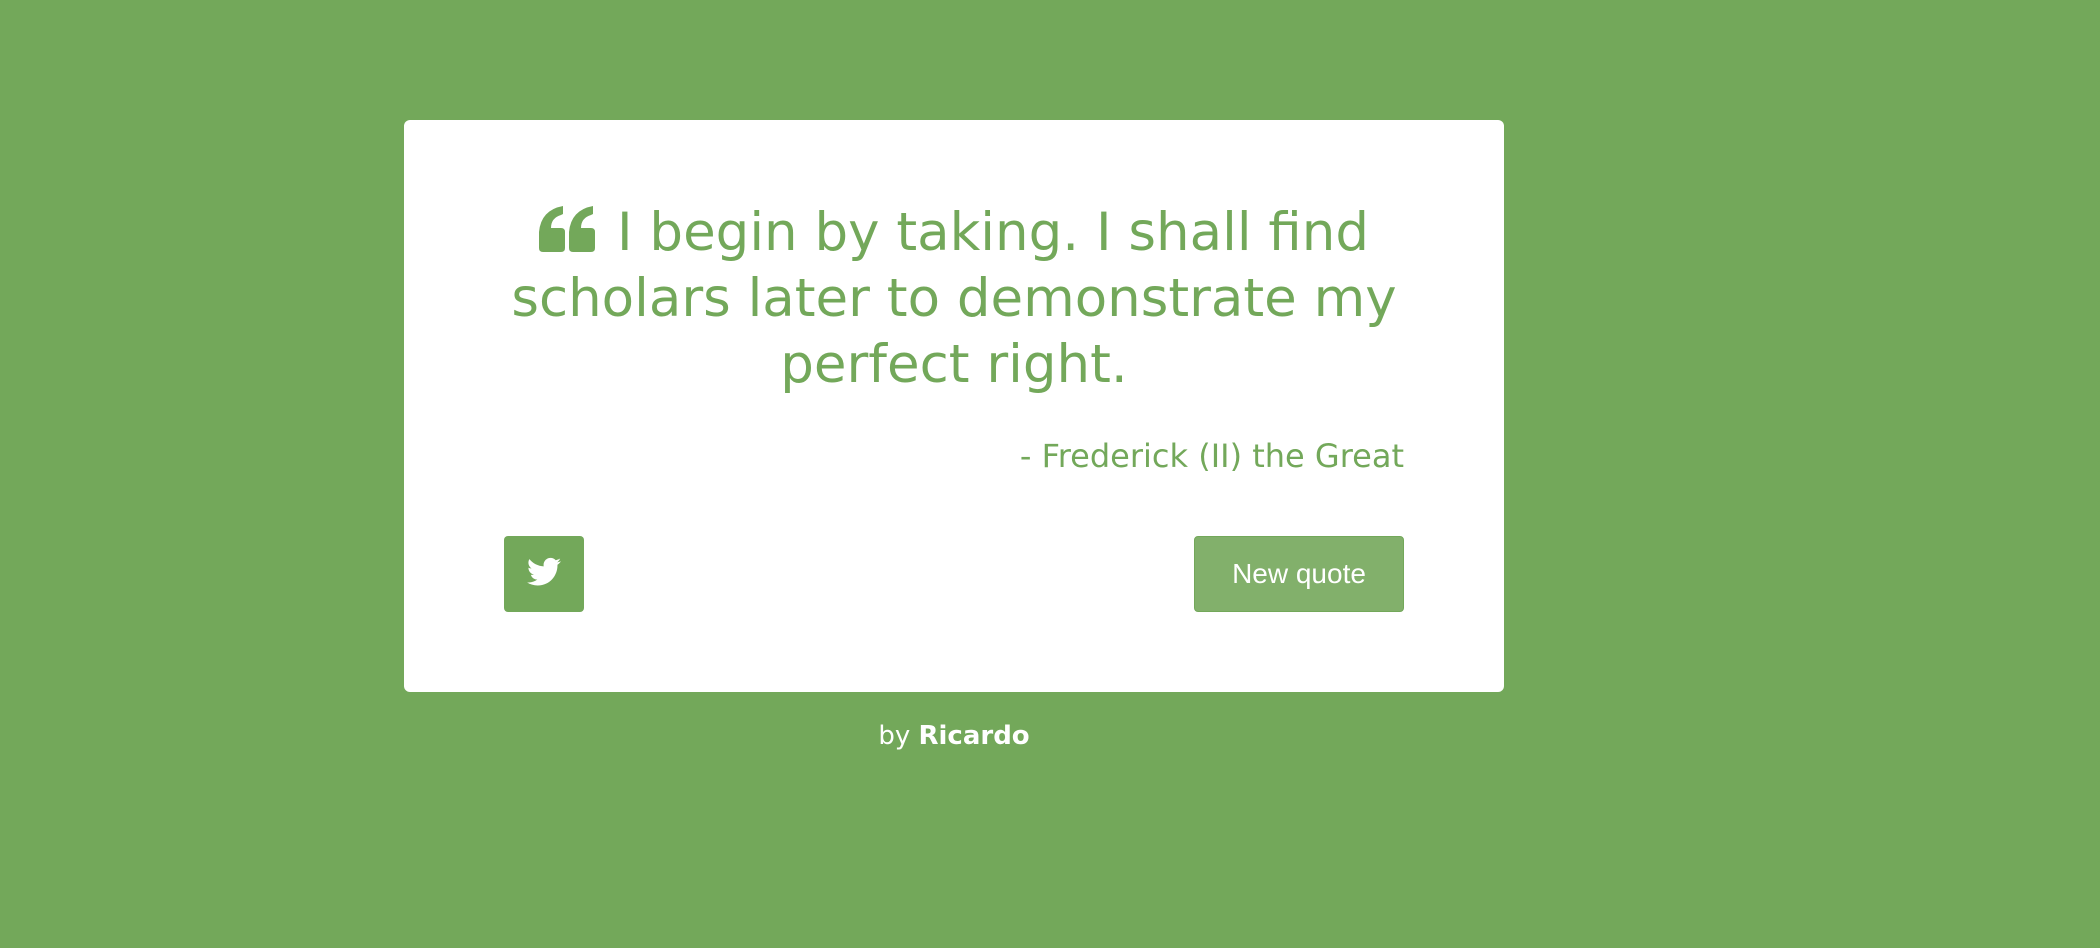 The image size is (2100, 948). Describe the element at coordinates (1211, 456) in the screenshot. I see `quote-author: - Frederick (II) the Great` at that location.